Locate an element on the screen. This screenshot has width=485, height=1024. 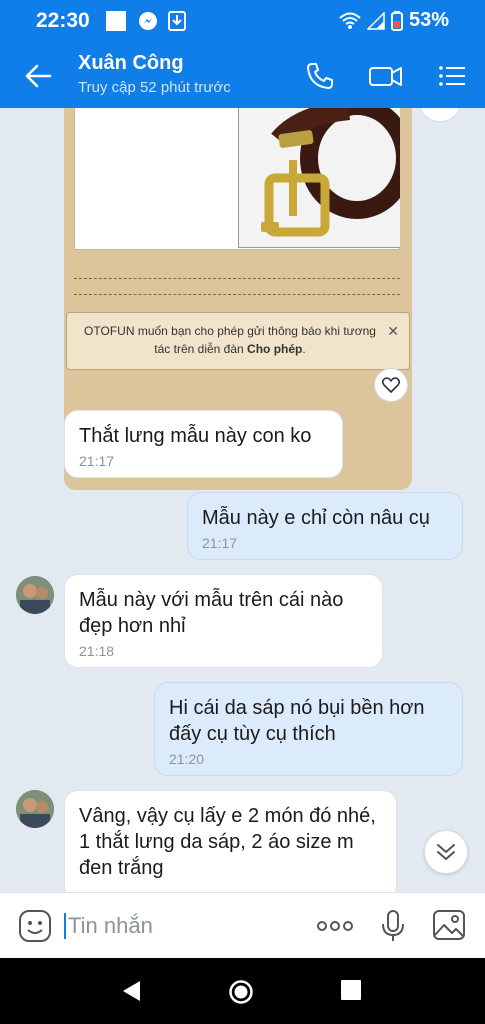
text-cursor is located at coordinates (65, 926).